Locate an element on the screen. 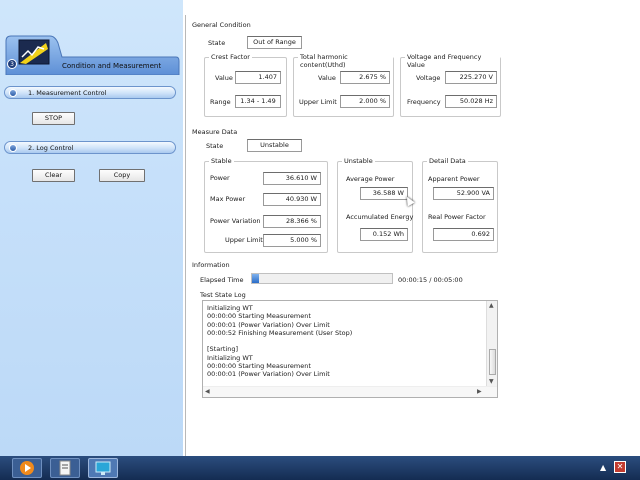  document-taskbar-icon is located at coordinates (65, 468).